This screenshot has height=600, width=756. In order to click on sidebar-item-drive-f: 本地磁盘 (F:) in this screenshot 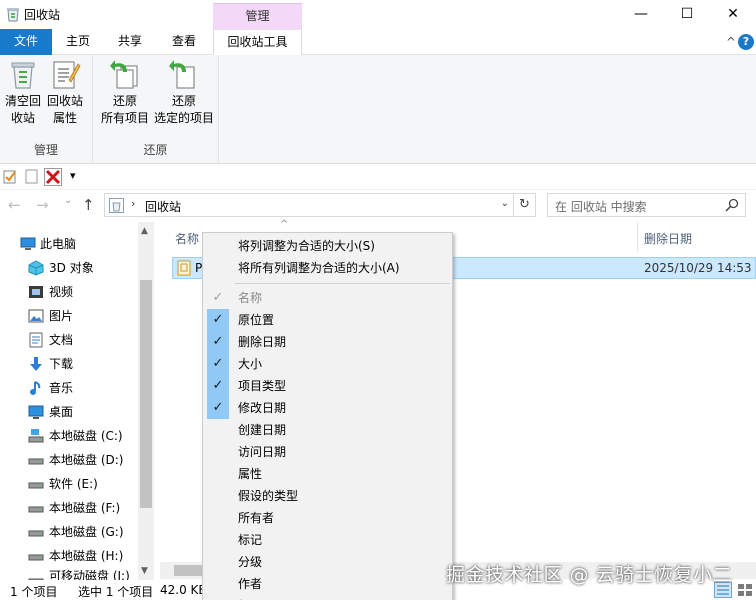, I will do `click(69, 508)`.